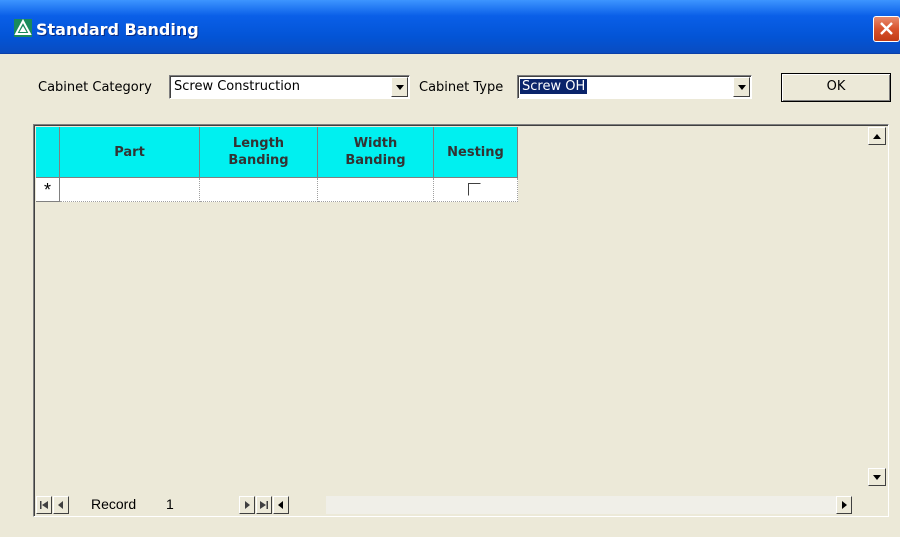 The width and height of the screenshot is (900, 537). I want to click on column-header-width-banding-label: Width Banding, so click(375, 152).